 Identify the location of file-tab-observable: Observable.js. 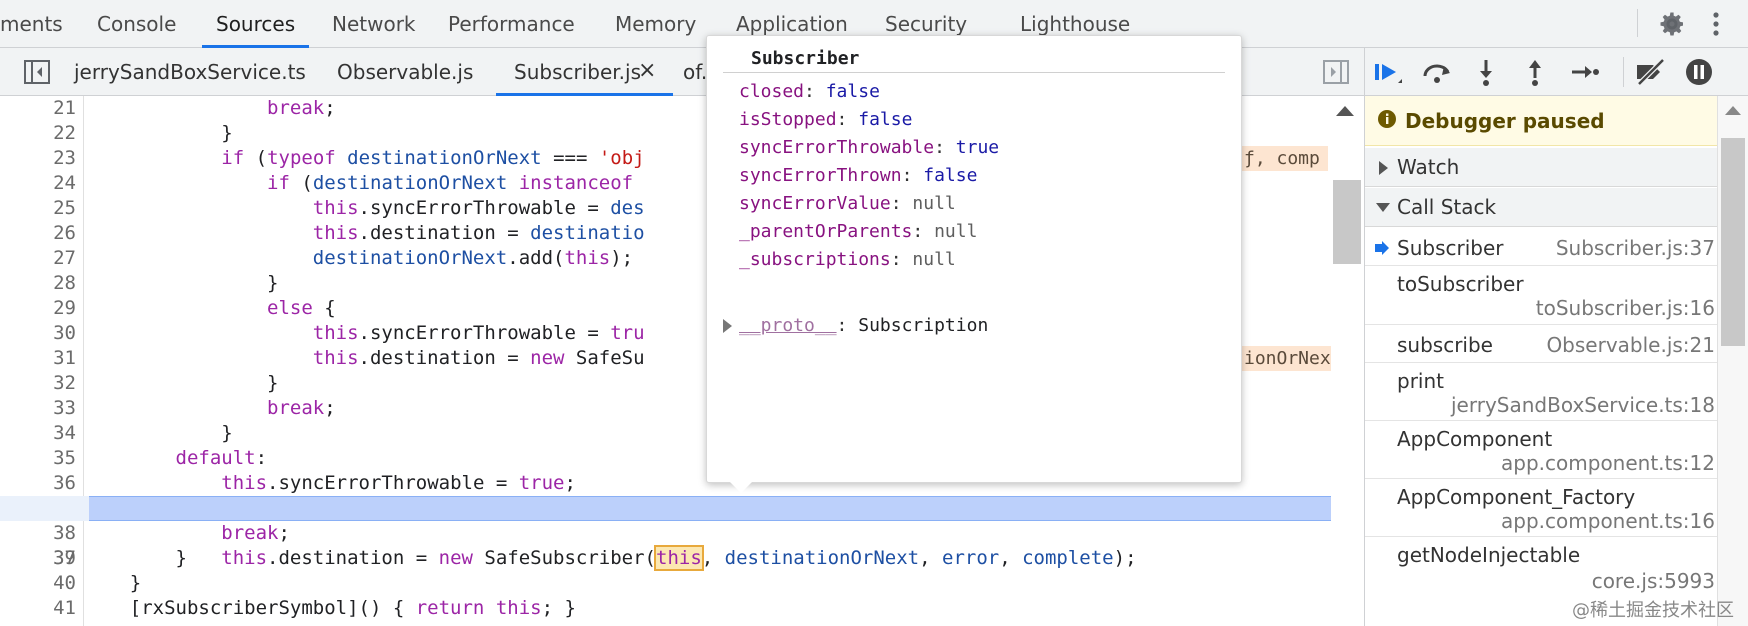
(405, 72).